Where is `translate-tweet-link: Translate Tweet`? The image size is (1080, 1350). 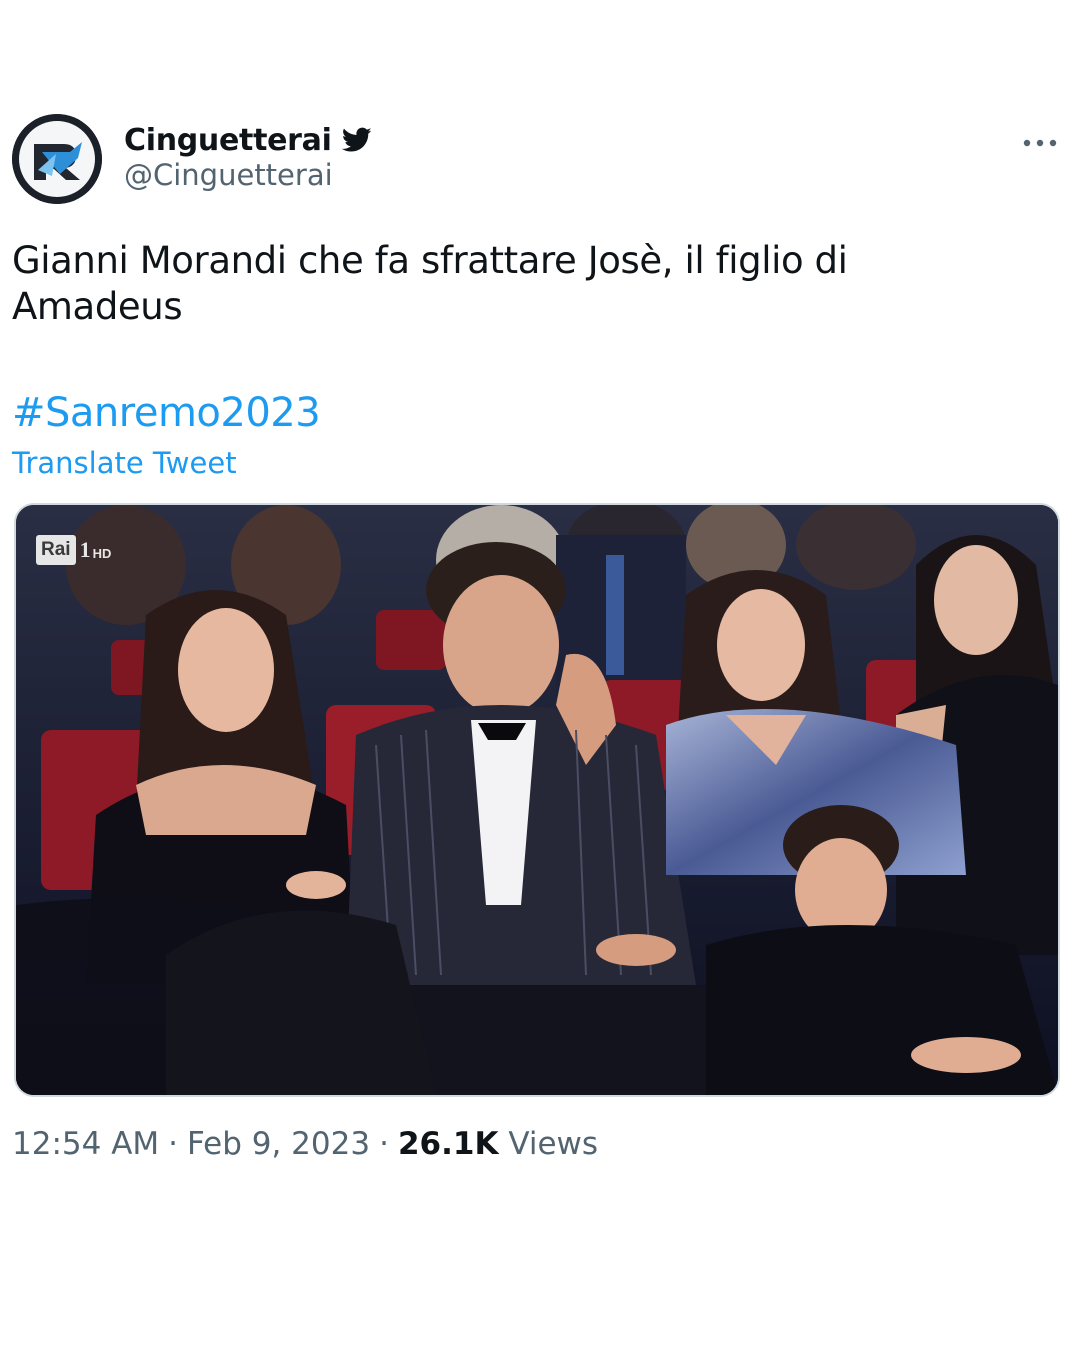
translate-tweet-link: Translate Tweet is located at coordinates (124, 463).